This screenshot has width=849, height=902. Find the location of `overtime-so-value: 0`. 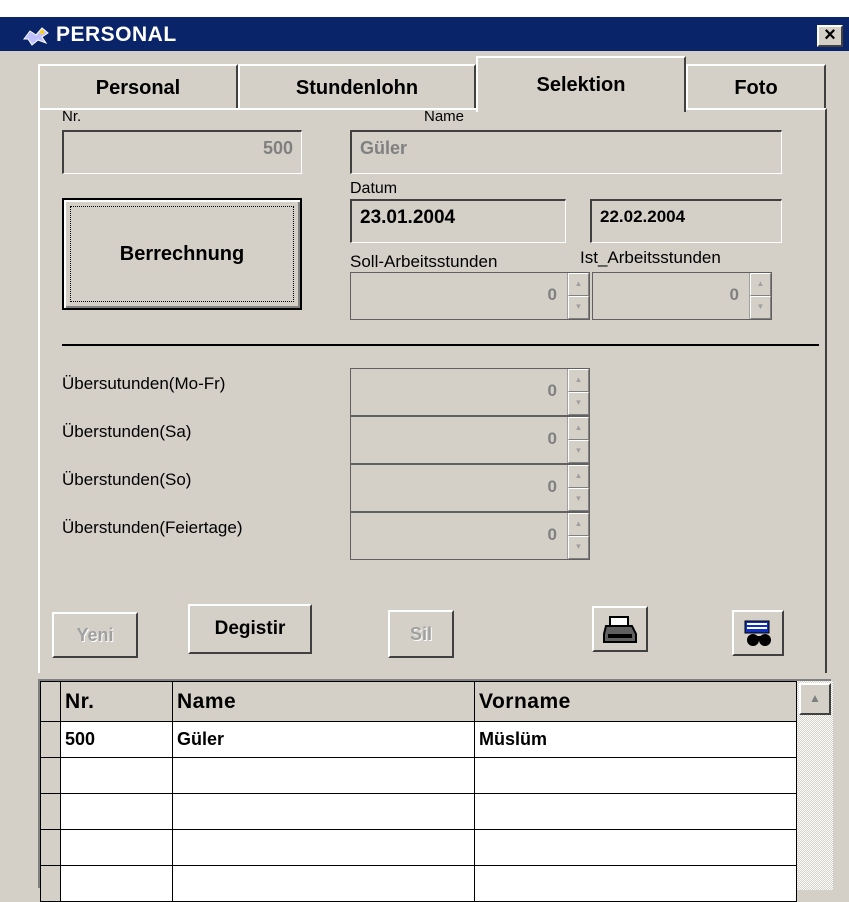

overtime-so-value: 0 is located at coordinates (552, 486).